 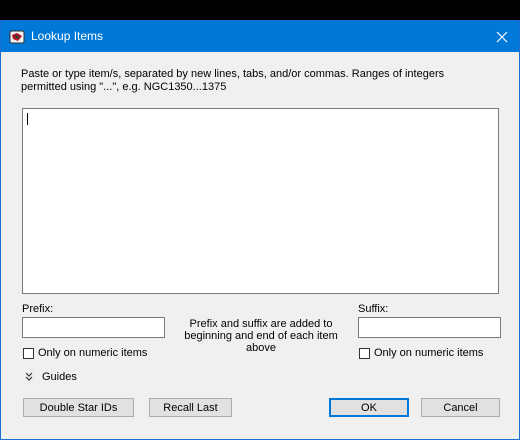 I want to click on ok-button: OK, so click(x=369, y=407).